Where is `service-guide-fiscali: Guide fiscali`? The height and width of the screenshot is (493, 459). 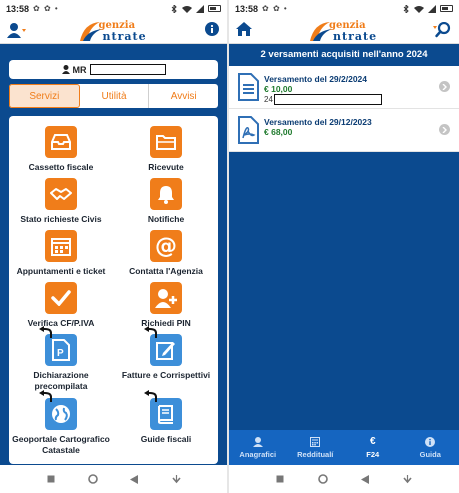
service-guide-fiscali: Guide fiscali is located at coordinates (166, 417).